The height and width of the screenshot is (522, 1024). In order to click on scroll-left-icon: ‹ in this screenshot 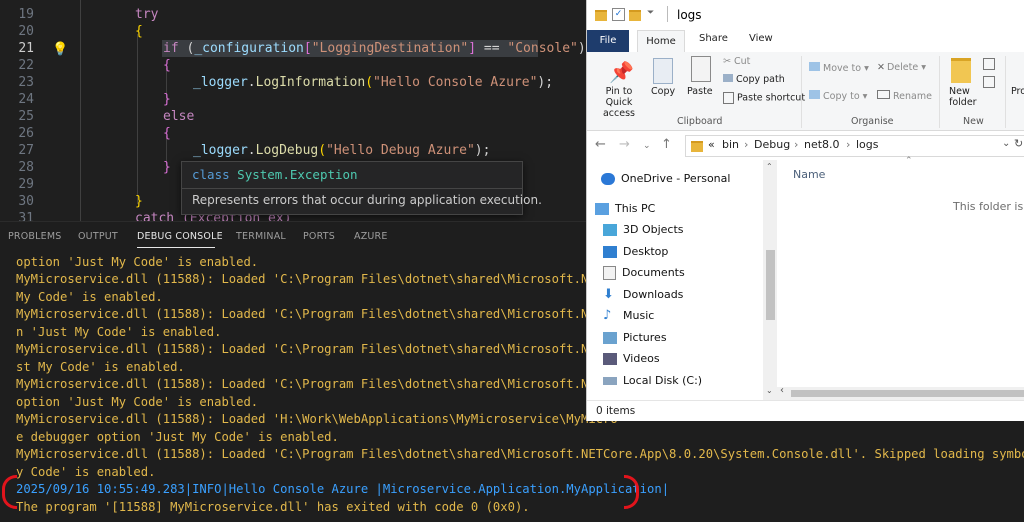, I will do `click(782, 390)`.